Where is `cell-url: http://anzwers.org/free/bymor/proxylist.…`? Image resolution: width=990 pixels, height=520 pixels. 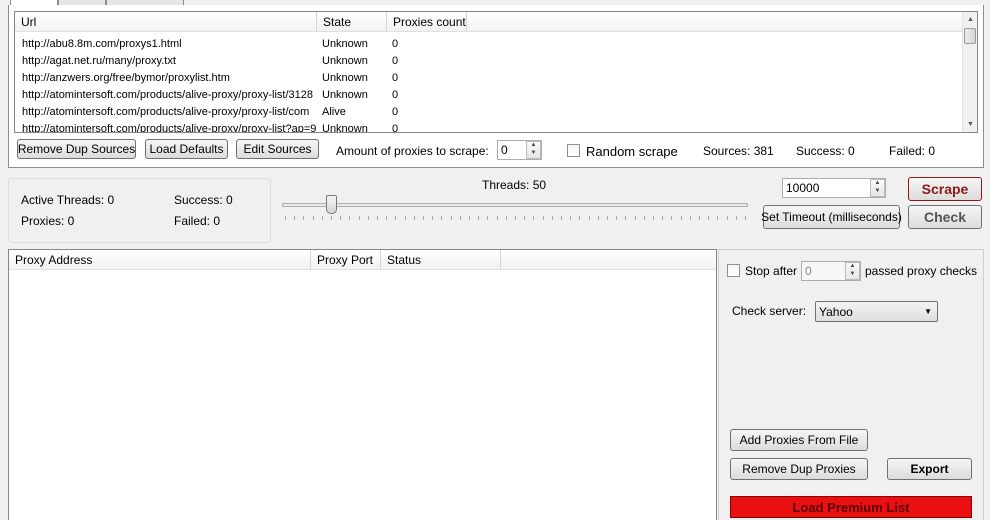 cell-url: http://anzwers.org/free/bymor/proxylist.… is located at coordinates (126, 78).